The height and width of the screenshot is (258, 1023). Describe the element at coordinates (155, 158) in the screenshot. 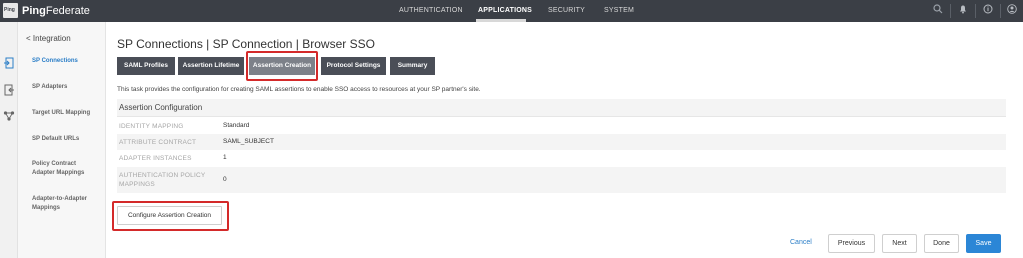

I see `row-label: ADAPTER INSTANCES` at that location.